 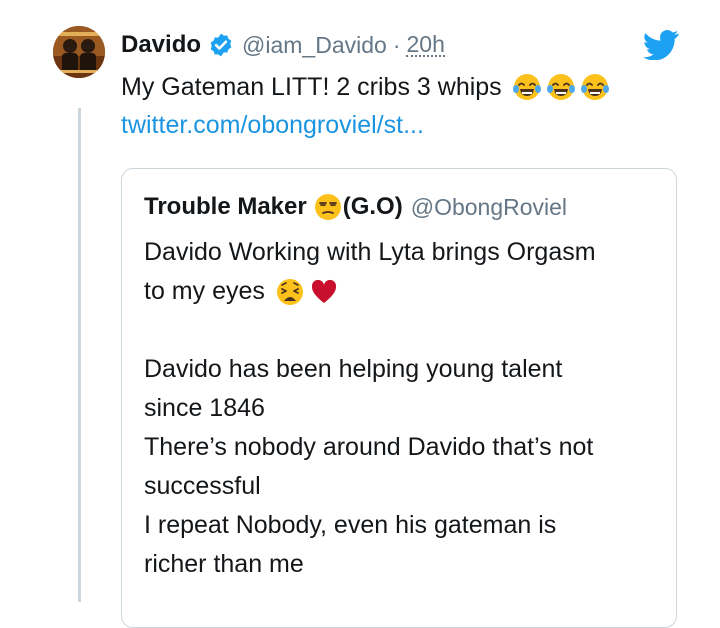 I want to click on quoted-author-name: Trouble Maker, so click(x=225, y=207).